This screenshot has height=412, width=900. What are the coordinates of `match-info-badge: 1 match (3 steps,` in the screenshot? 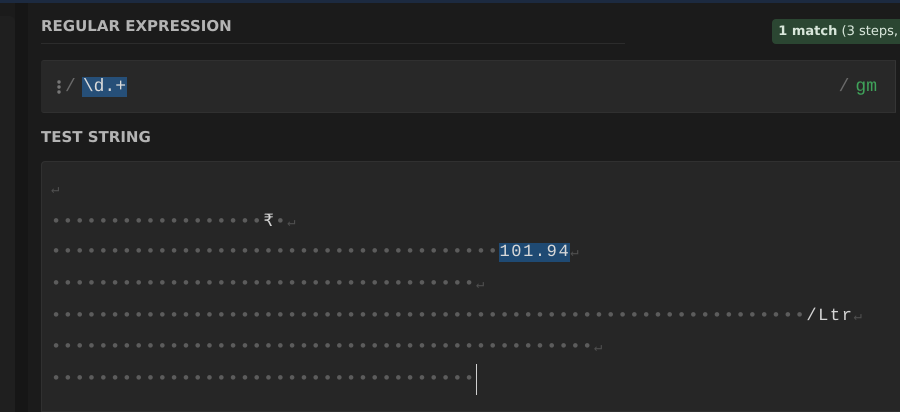 It's located at (836, 31).